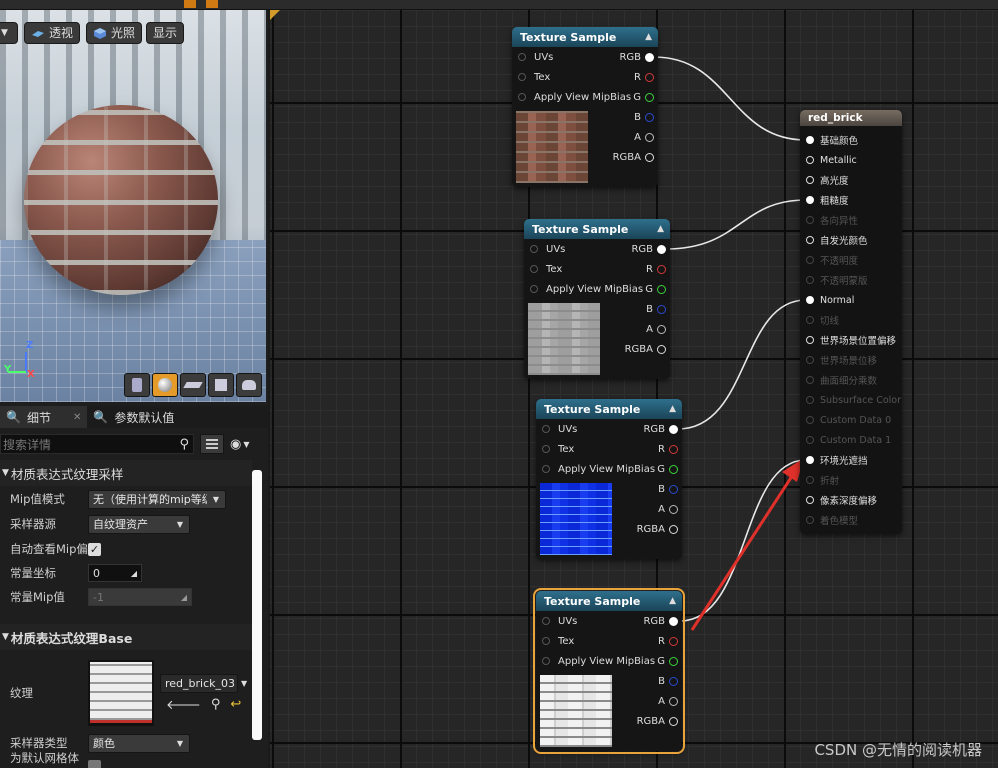  Describe the element at coordinates (216, 705) in the screenshot. I see `browse-search-icon: ⚲` at that location.